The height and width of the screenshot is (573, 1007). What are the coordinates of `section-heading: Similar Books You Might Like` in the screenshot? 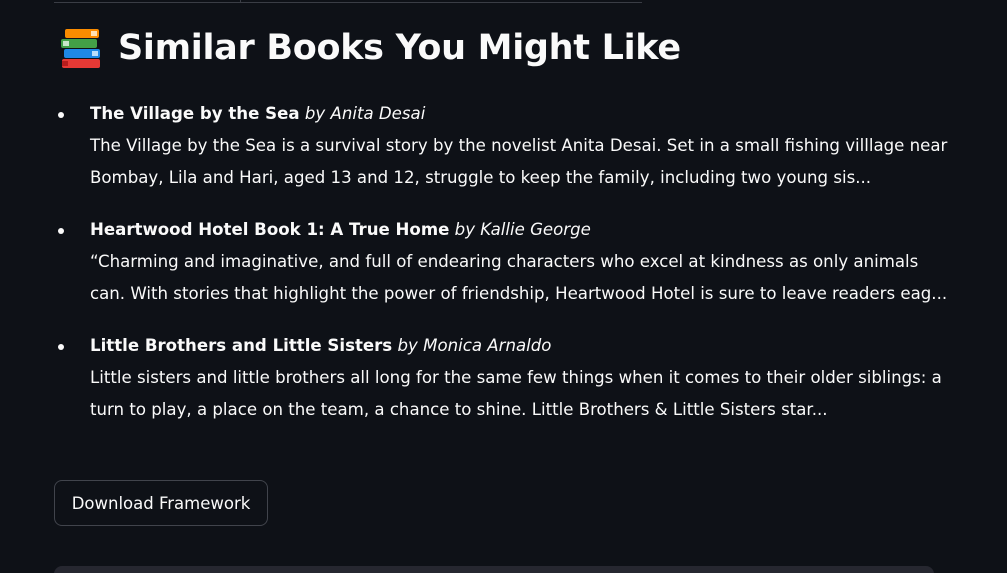 It's located at (369, 48).